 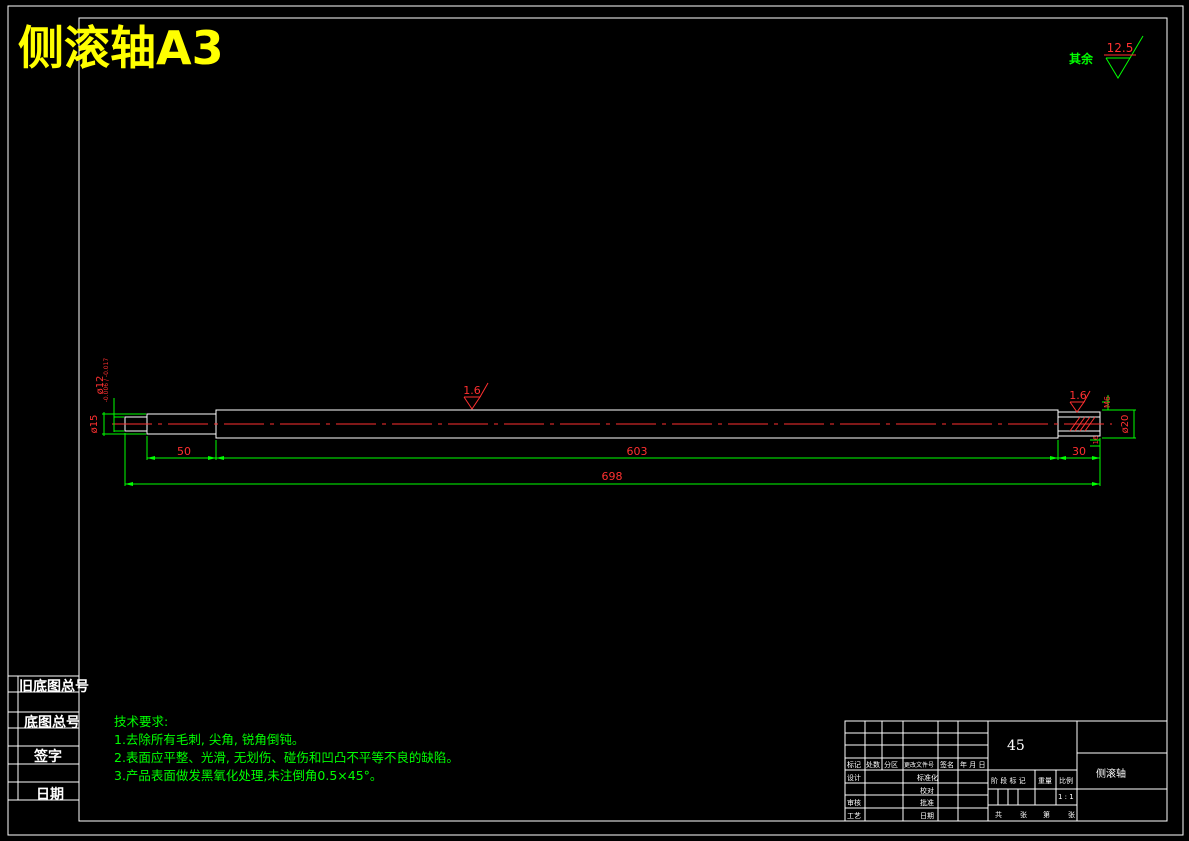 I want to click on dim-len-right: 30, so click(x=1079, y=451).